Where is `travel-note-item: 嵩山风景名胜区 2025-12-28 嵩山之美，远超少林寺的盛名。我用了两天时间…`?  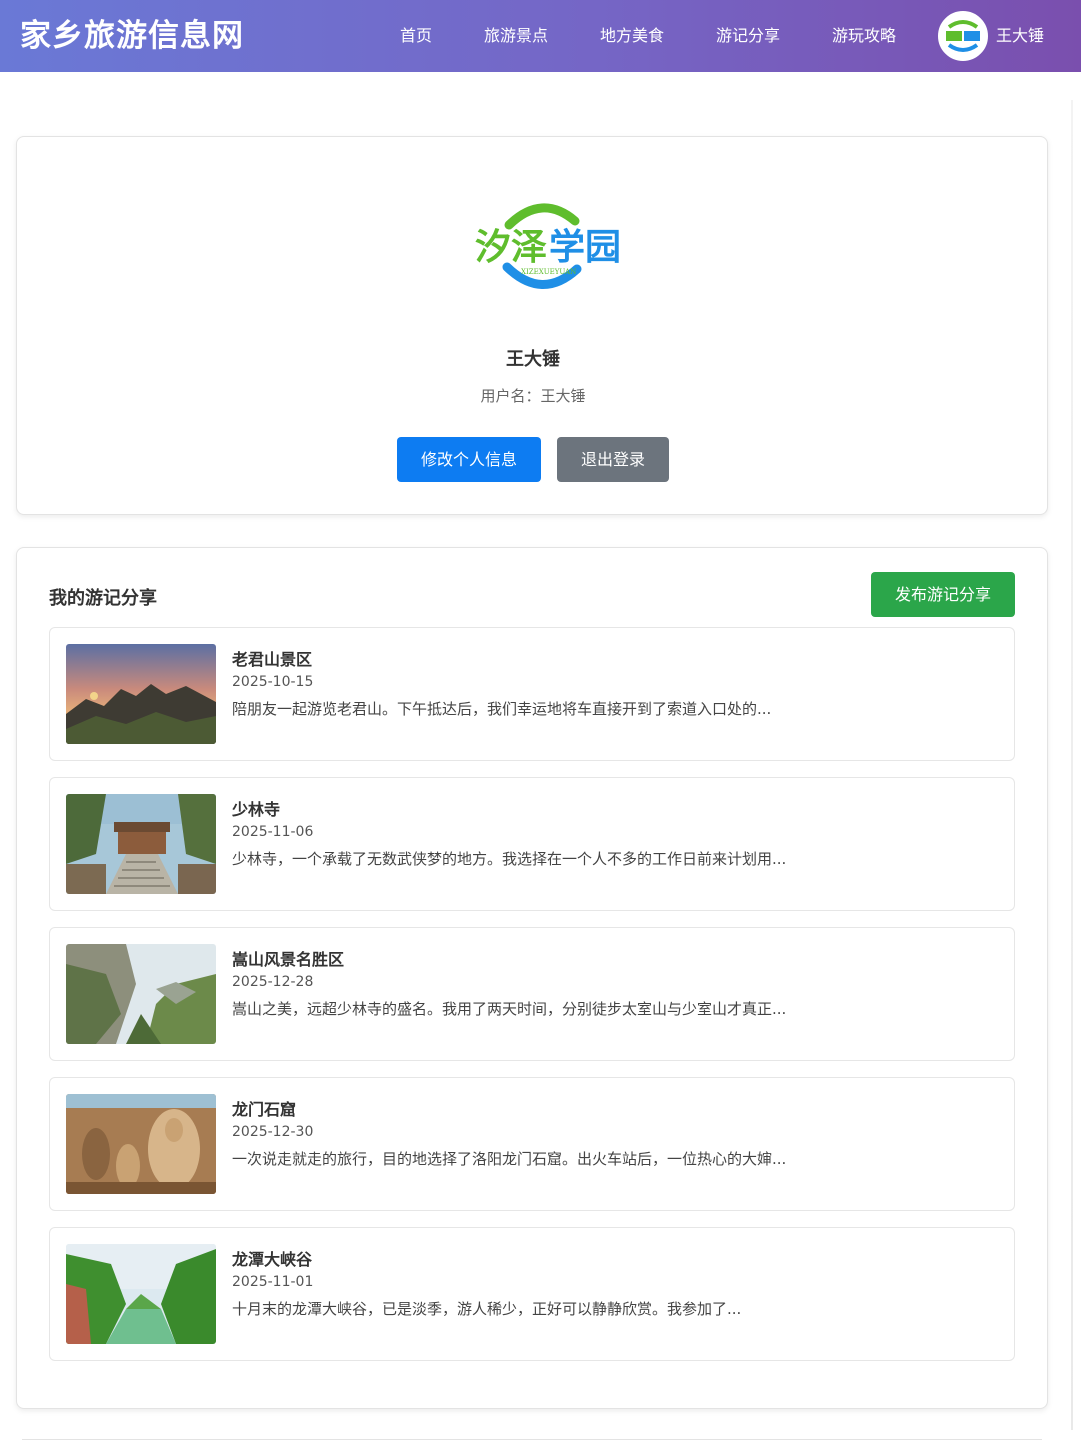
travel-note-item: 嵩山风景名胜区 2025-12-28 嵩山之美，远超少林寺的盛名。我用了两天时间… is located at coordinates (532, 994).